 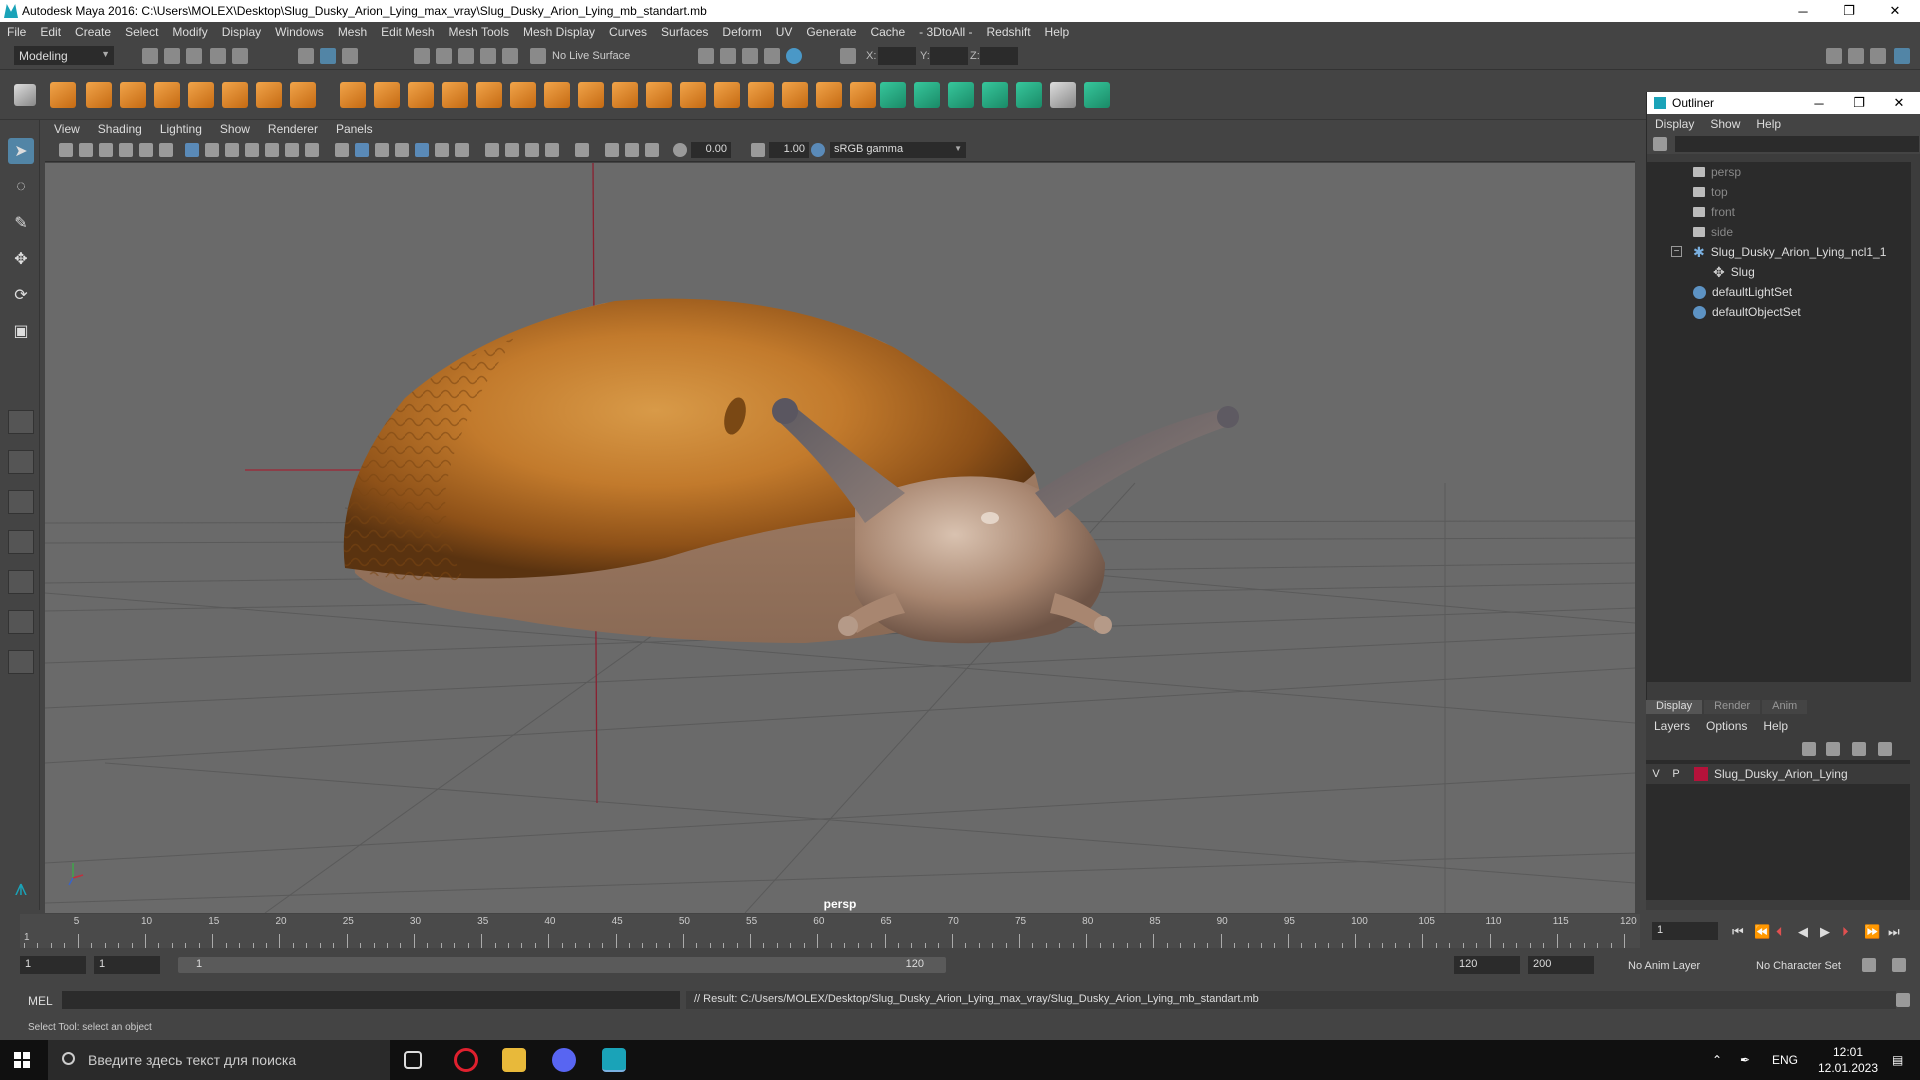 I want to click on bevel-icon, so click(x=557, y=95).